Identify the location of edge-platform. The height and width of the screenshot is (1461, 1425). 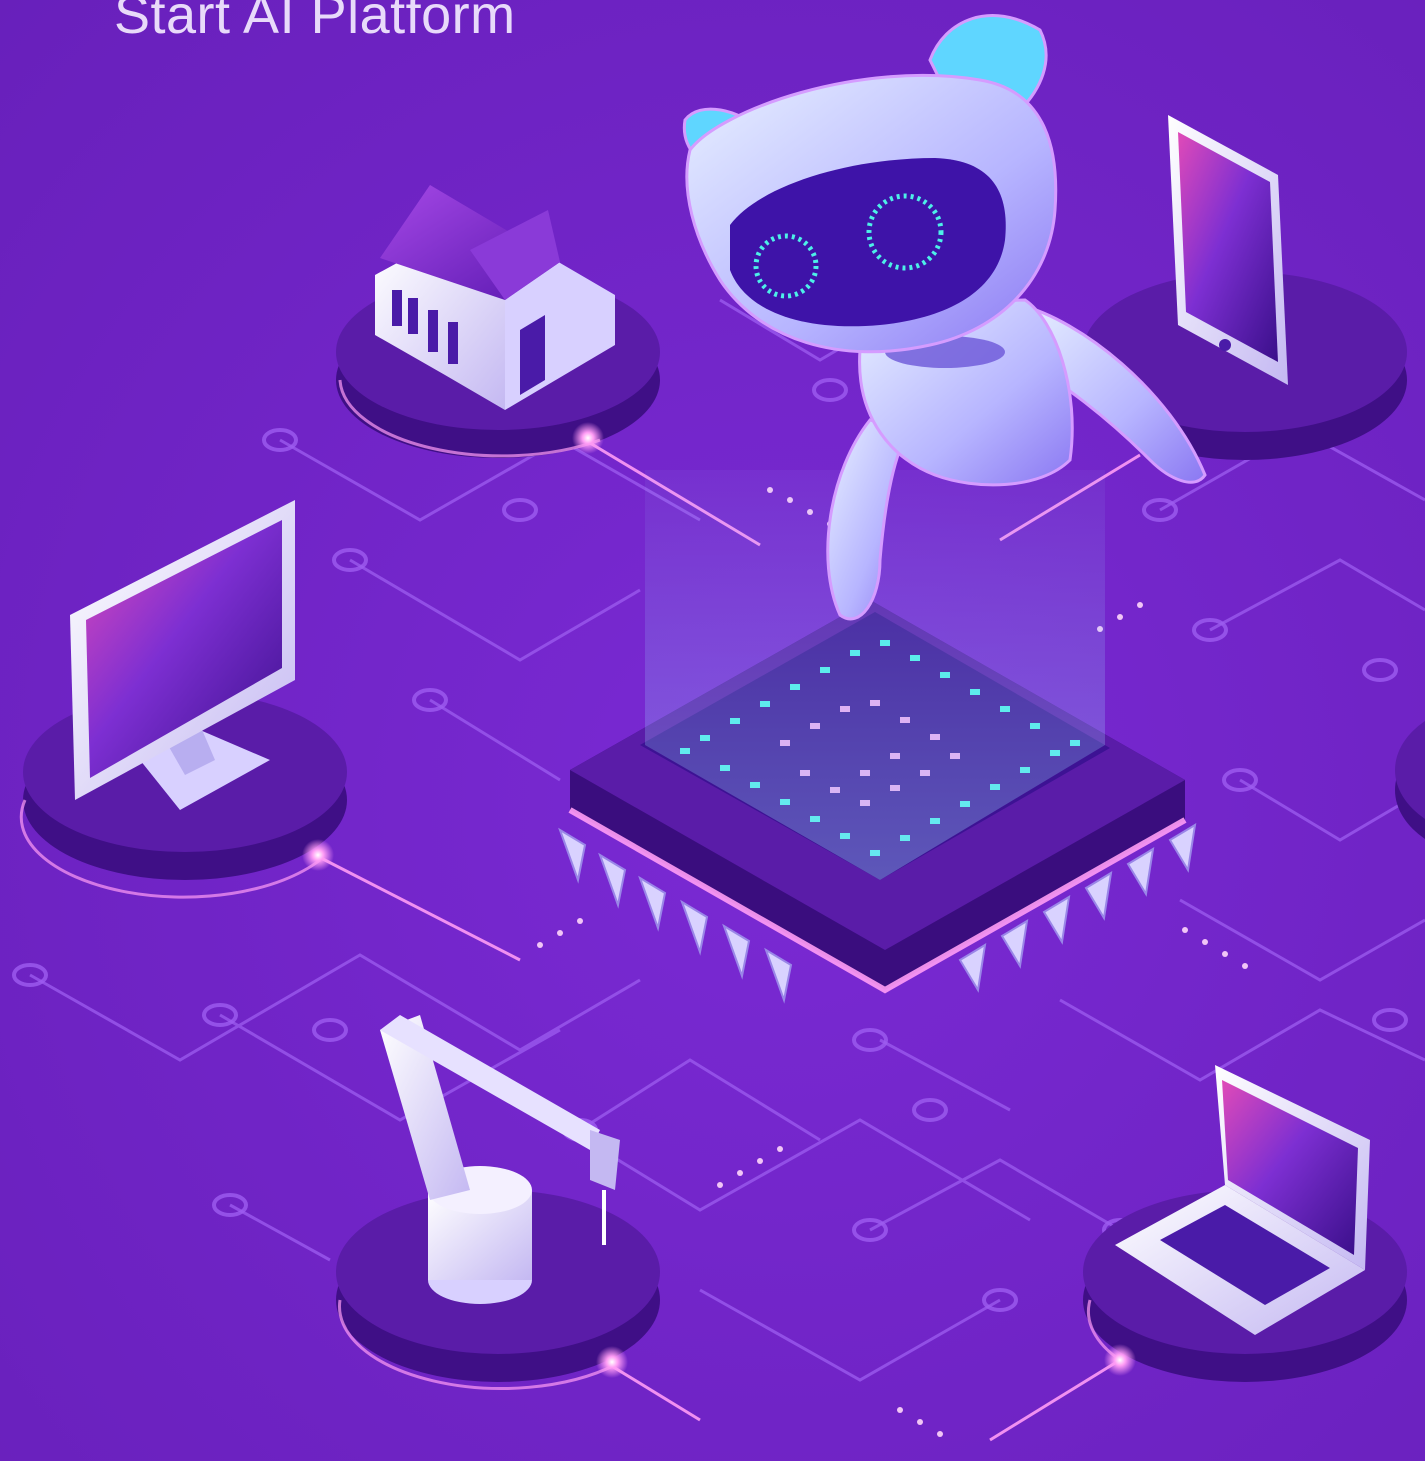
(1410, 780).